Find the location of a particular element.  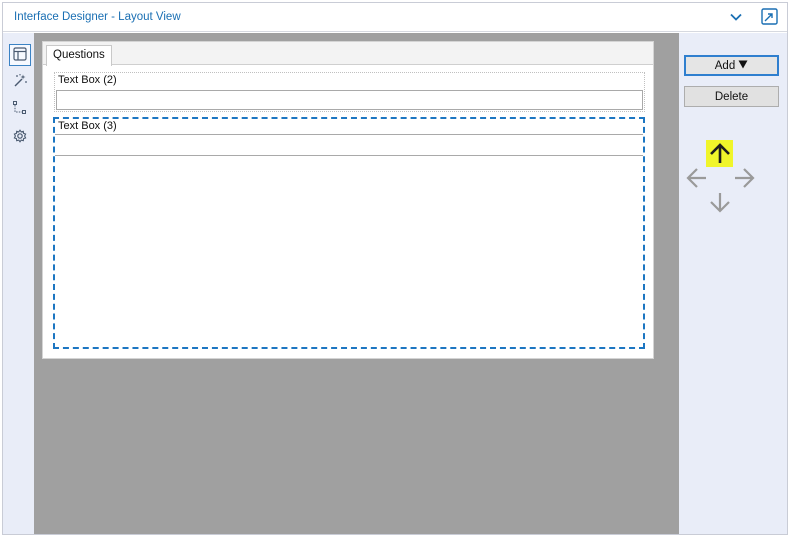

triangle-down-icon is located at coordinates (743, 66).